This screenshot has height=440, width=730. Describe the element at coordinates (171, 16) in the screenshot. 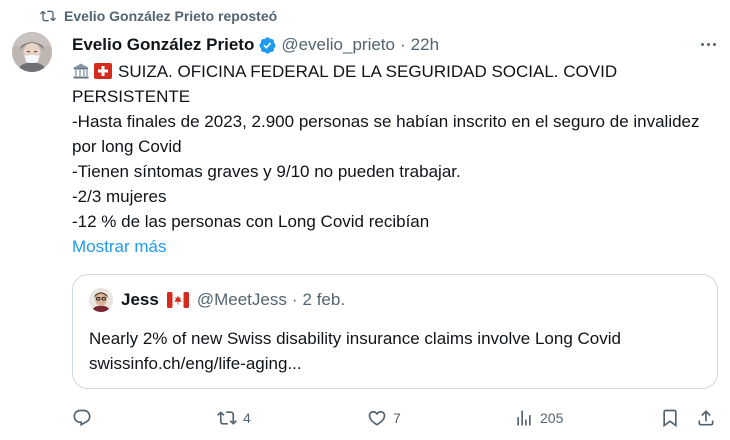

I see `repost-label: Evelio González Prieto reposteó` at that location.